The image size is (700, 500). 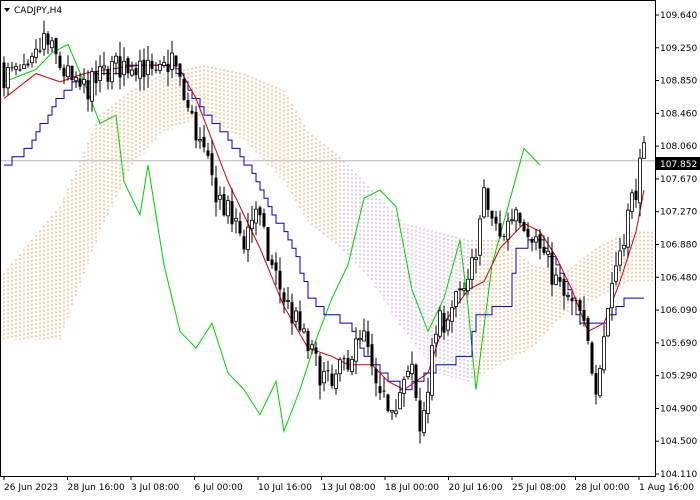 I want to click on y-tick-label: 108.060, so click(x=678, y=147).